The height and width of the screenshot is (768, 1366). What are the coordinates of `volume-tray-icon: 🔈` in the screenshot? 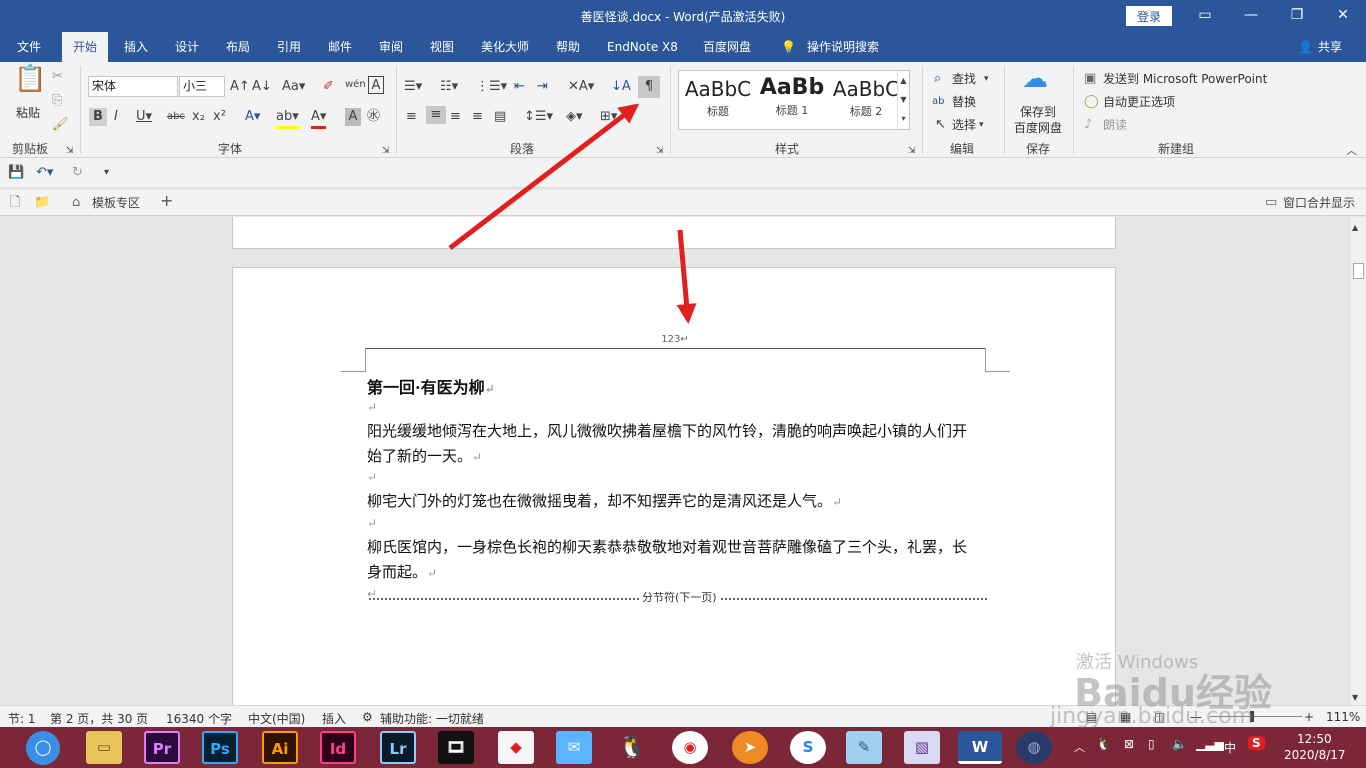 It's located at (1179, 744).